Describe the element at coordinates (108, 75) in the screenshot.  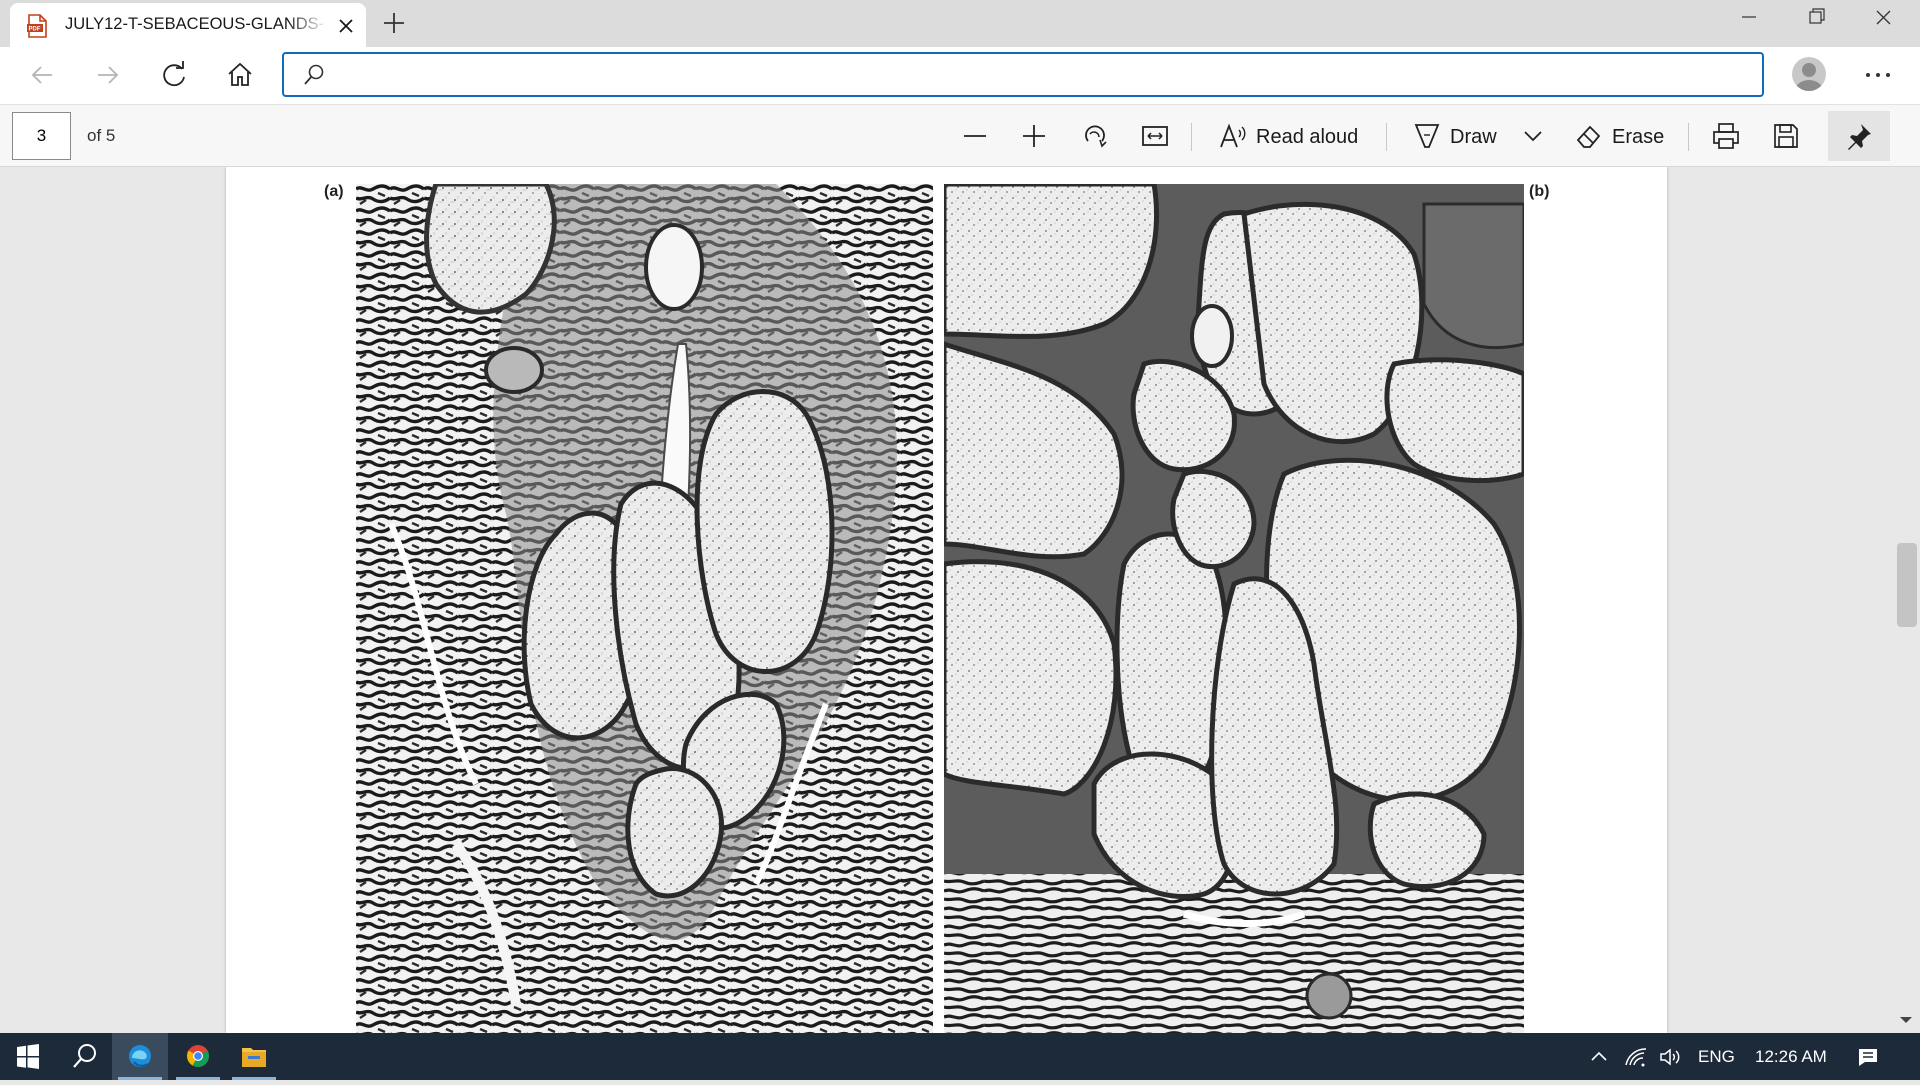
I see `forward-arrow-icon` at that location.